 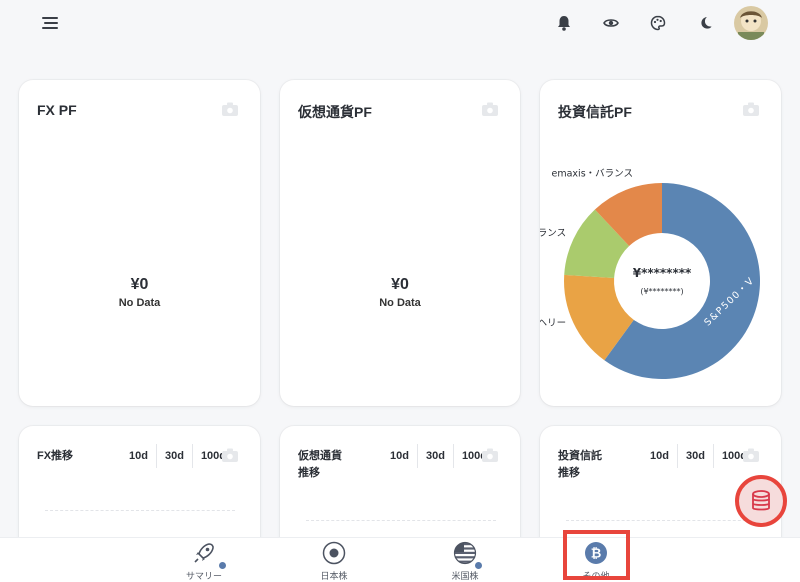 I want to click on nav-label: サマリー, so click(x=203, y=576).